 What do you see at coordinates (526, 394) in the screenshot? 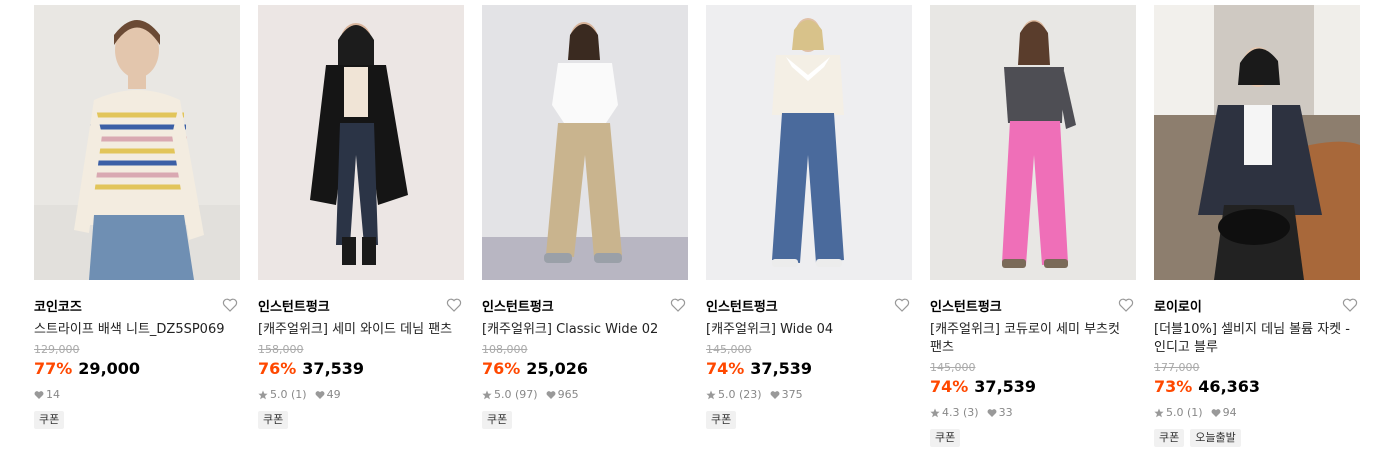
I see `review-count: (97)` at bounding box center [526, 394].